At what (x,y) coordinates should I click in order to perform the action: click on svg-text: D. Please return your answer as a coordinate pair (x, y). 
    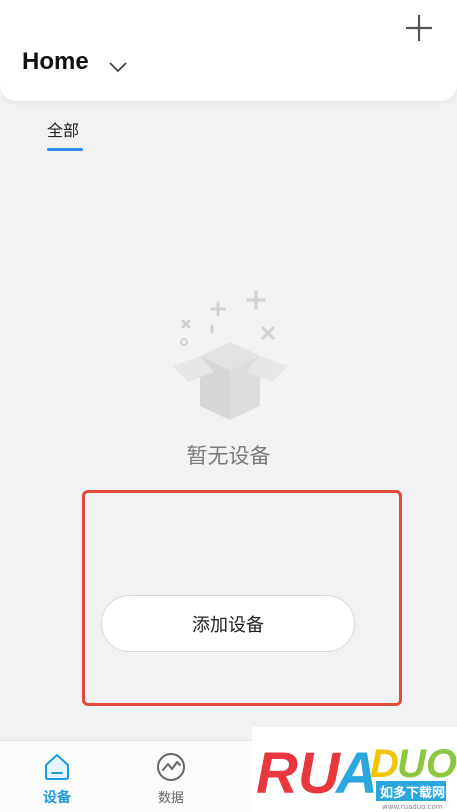
    Looking at the image, I should click on (384, 764).